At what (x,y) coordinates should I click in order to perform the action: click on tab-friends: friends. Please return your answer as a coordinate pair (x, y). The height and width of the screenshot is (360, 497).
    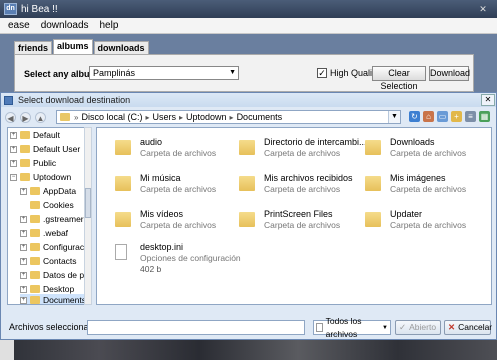
    Looking at the image, I should click on (33, 47).